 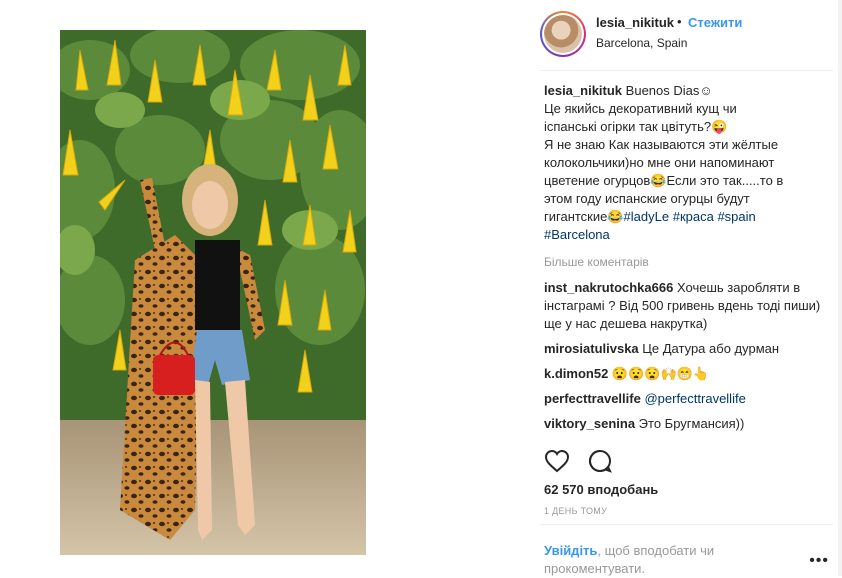 I want to click on avatar-image, so click(x=563, y=34).